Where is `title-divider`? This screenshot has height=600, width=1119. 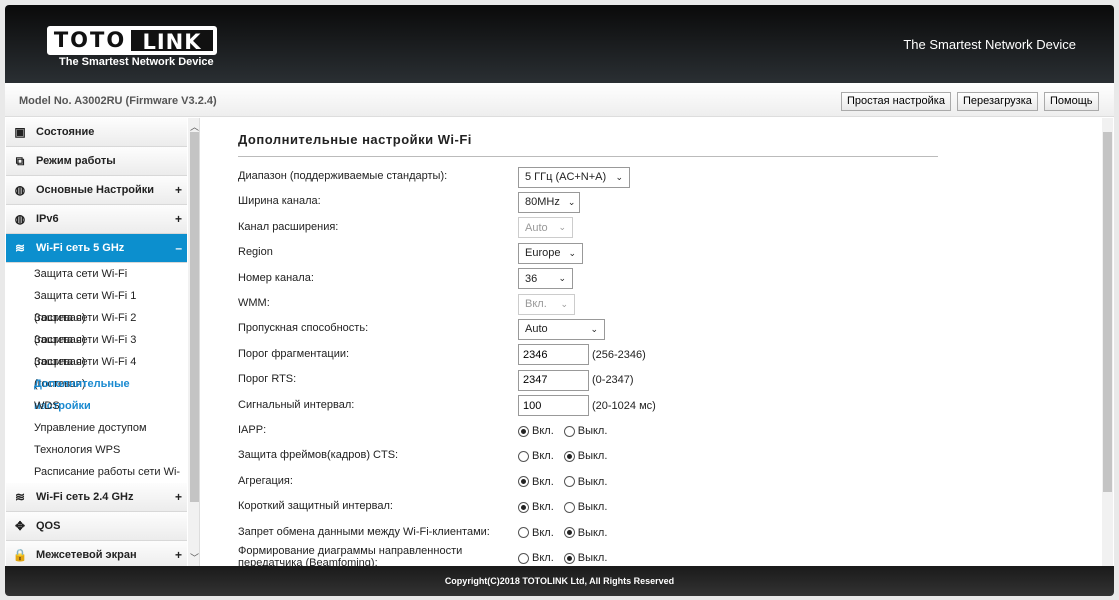
title-divider is located at coordinates (588, 156).